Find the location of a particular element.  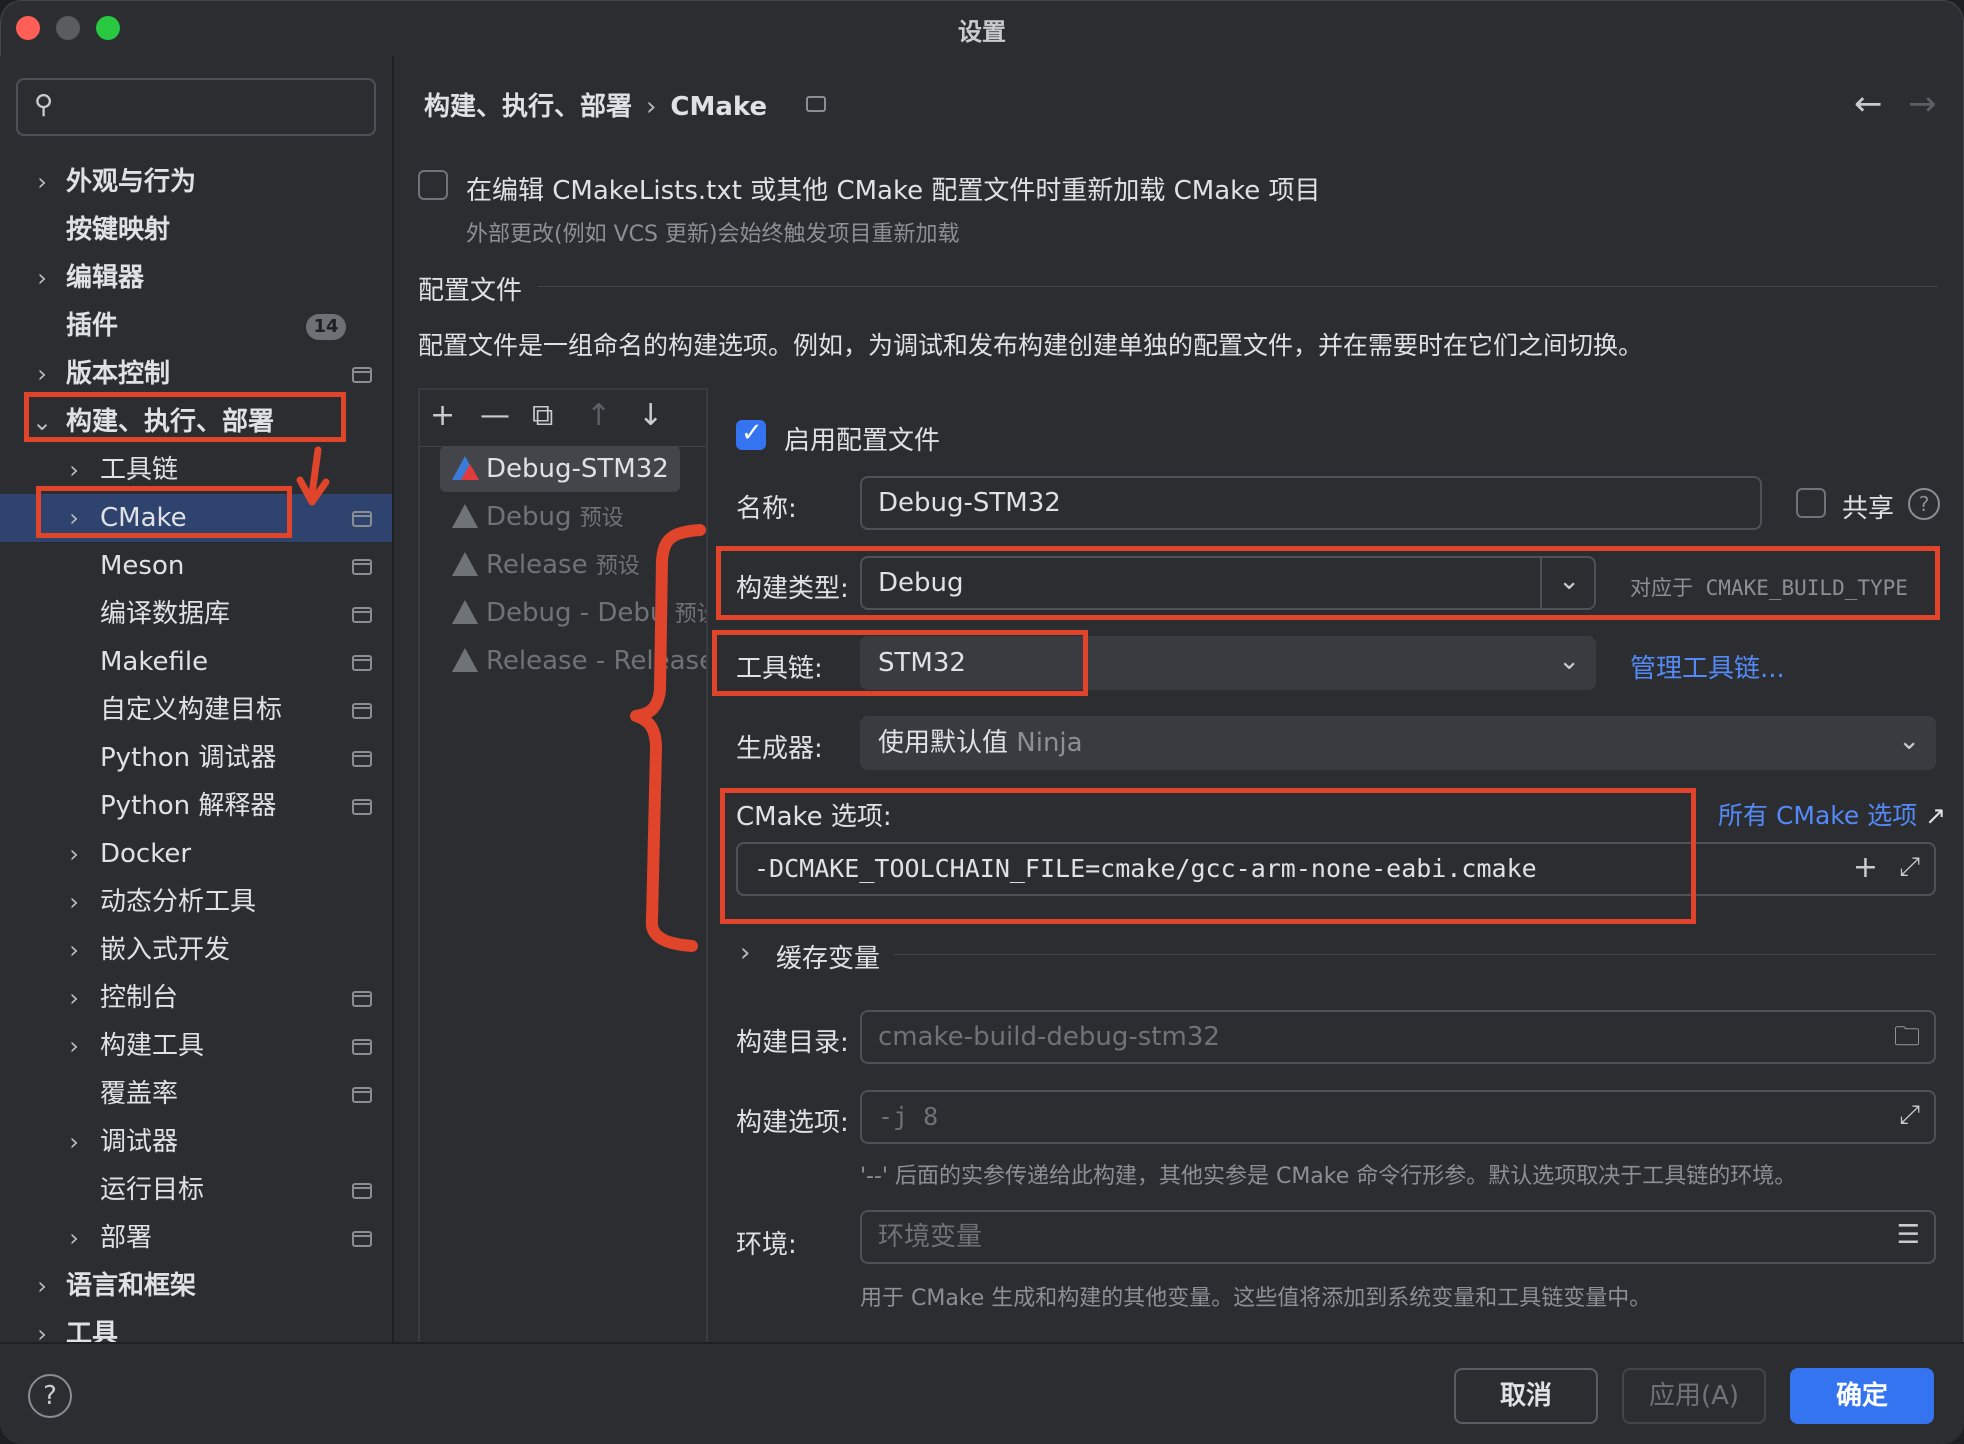

annotation-brace is located at coordinates (668, 738).